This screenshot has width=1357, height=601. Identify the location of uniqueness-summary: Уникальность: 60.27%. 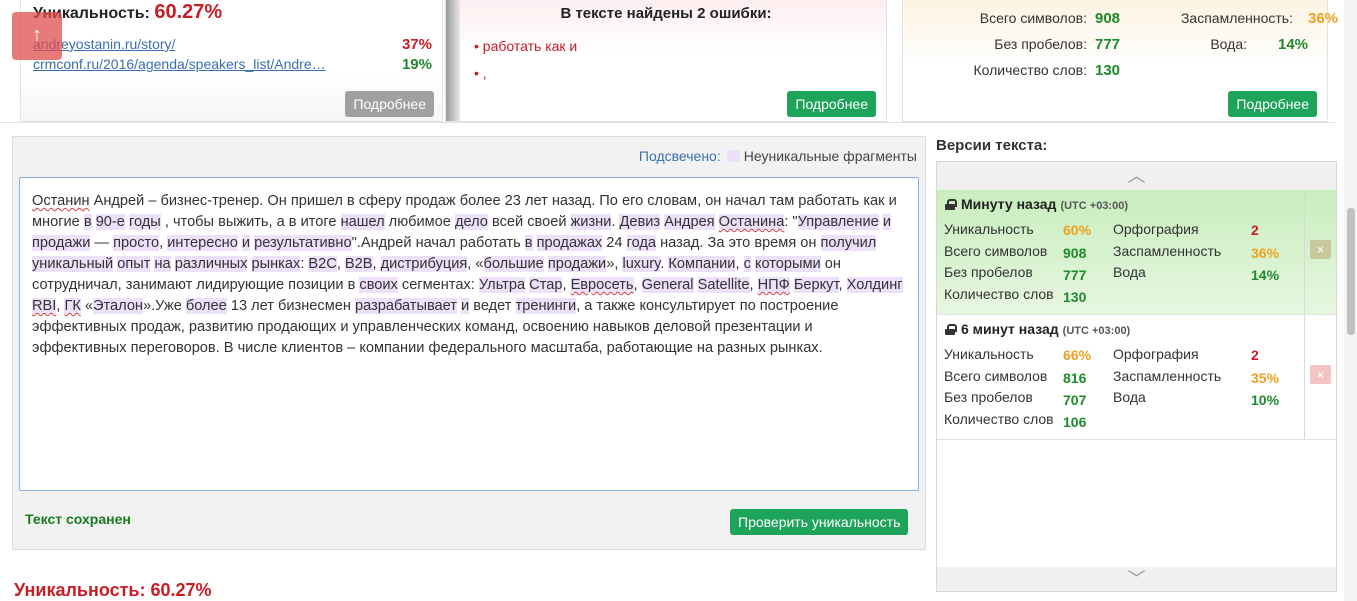
(113, 590).